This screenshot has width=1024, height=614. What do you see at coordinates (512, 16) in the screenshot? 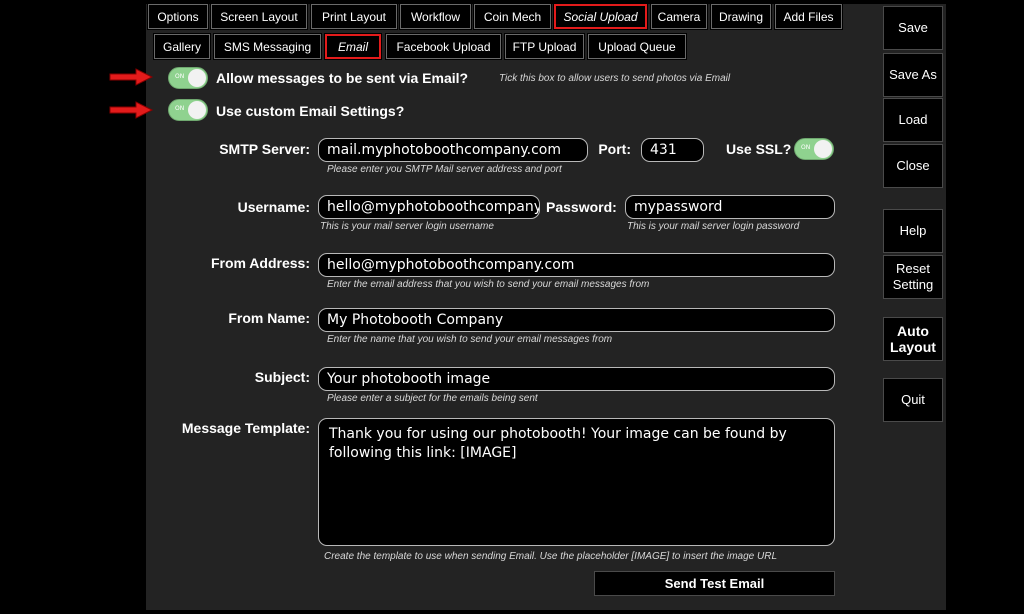
I see `tab-coin-mech: Coin Mech` at bounding box center [512, 16].